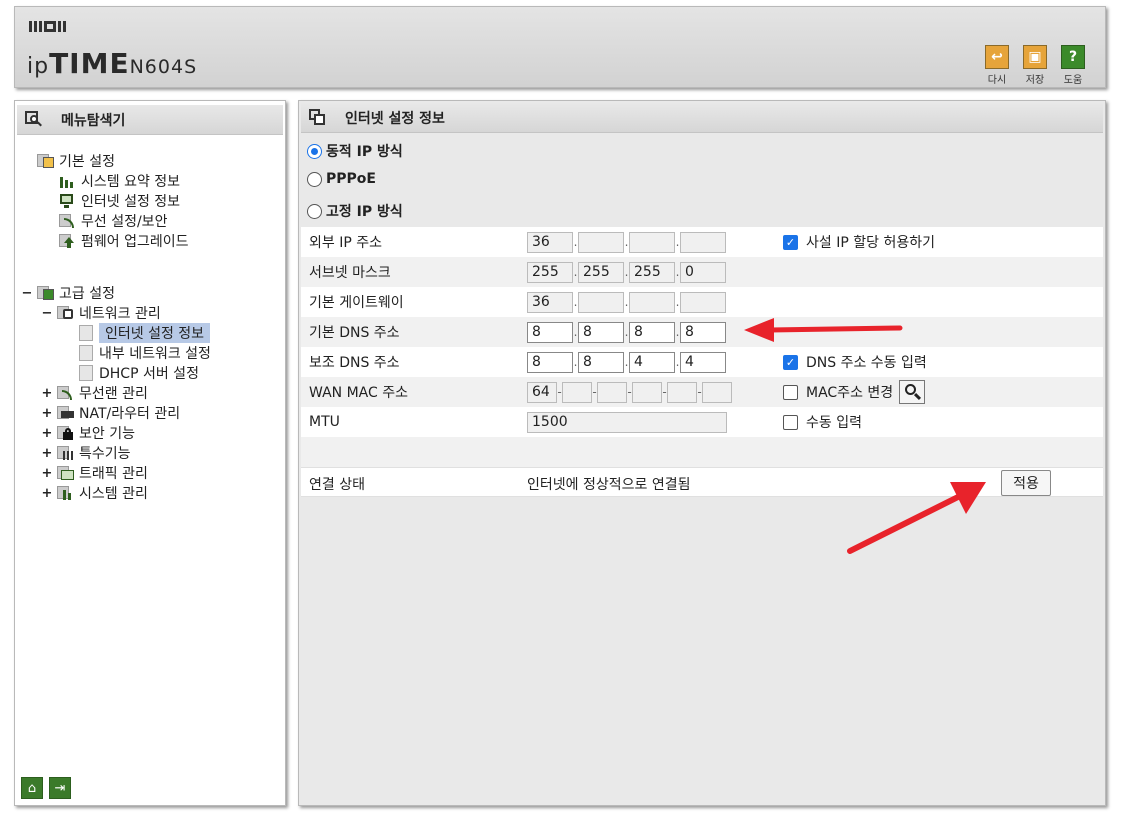 The height and width of the screenshot is (819, 1121). What do you see at coordinates (66, 413) in the screenshot?
I see `router-icon` at bounding box center [66, 413].